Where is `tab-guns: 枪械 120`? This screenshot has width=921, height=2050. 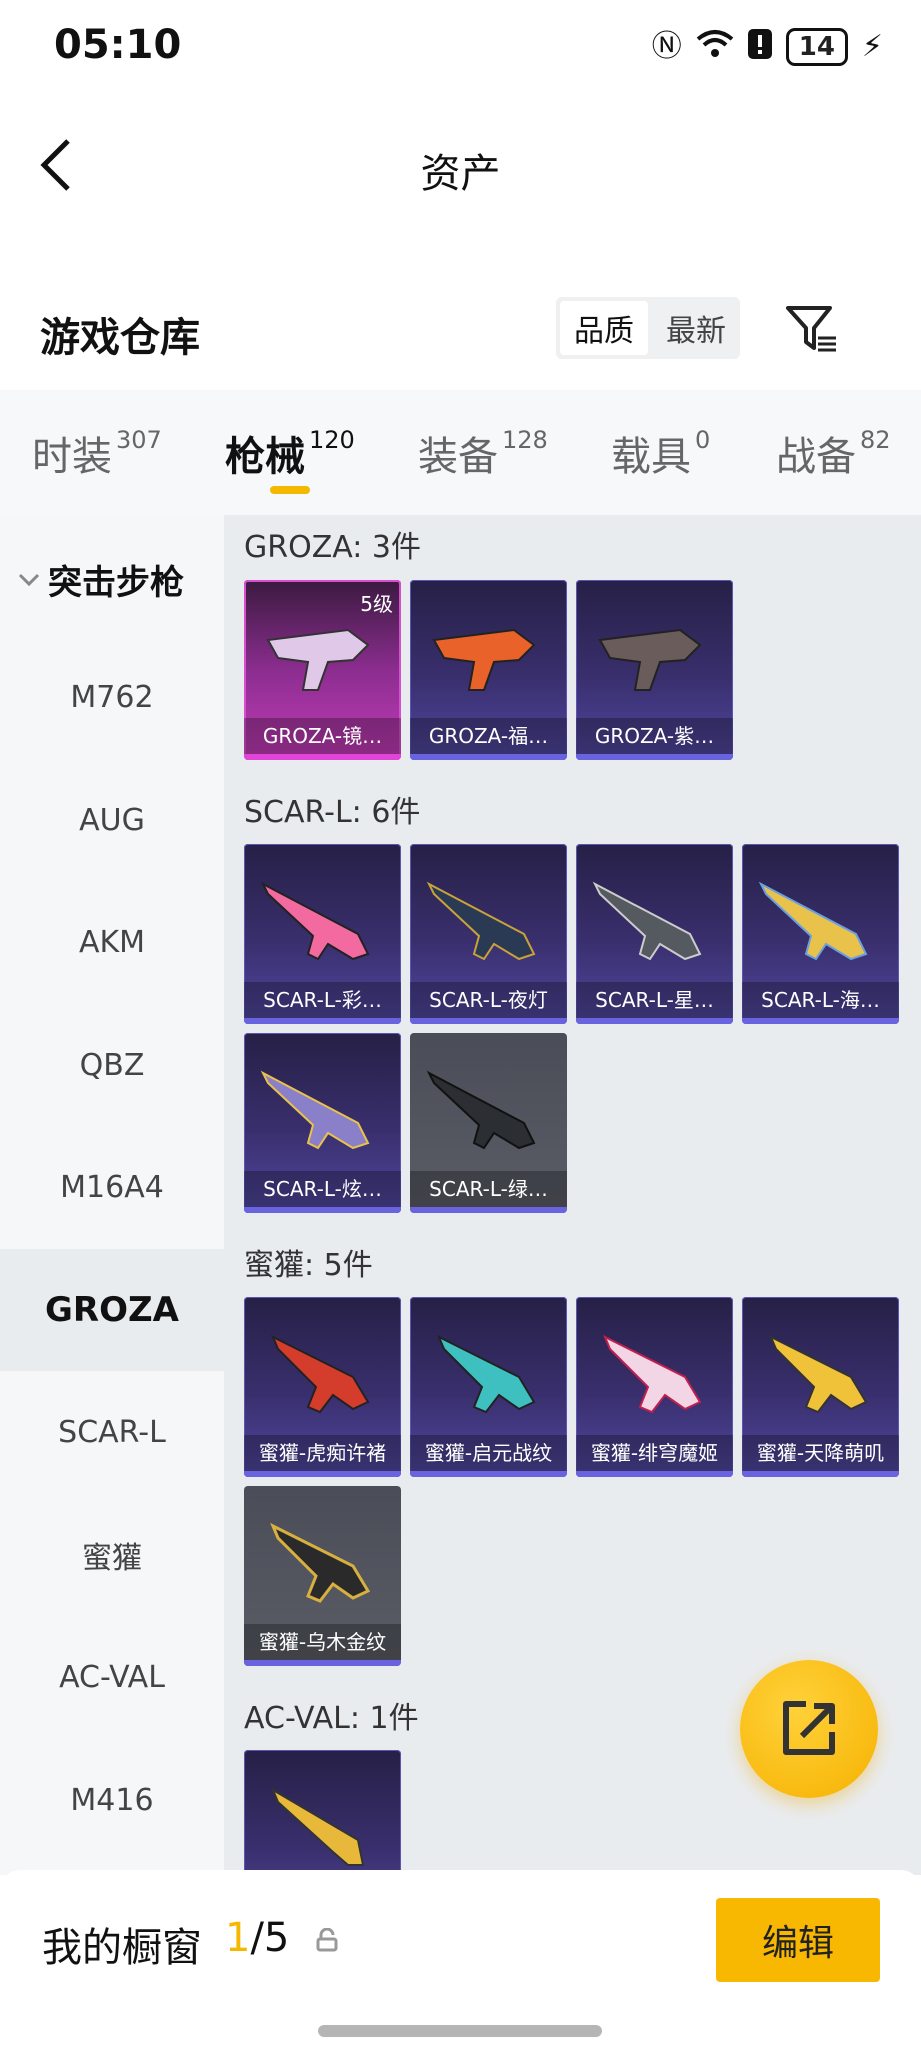 tab-guns: 枪械 120 is located at coordinates (290, 453).